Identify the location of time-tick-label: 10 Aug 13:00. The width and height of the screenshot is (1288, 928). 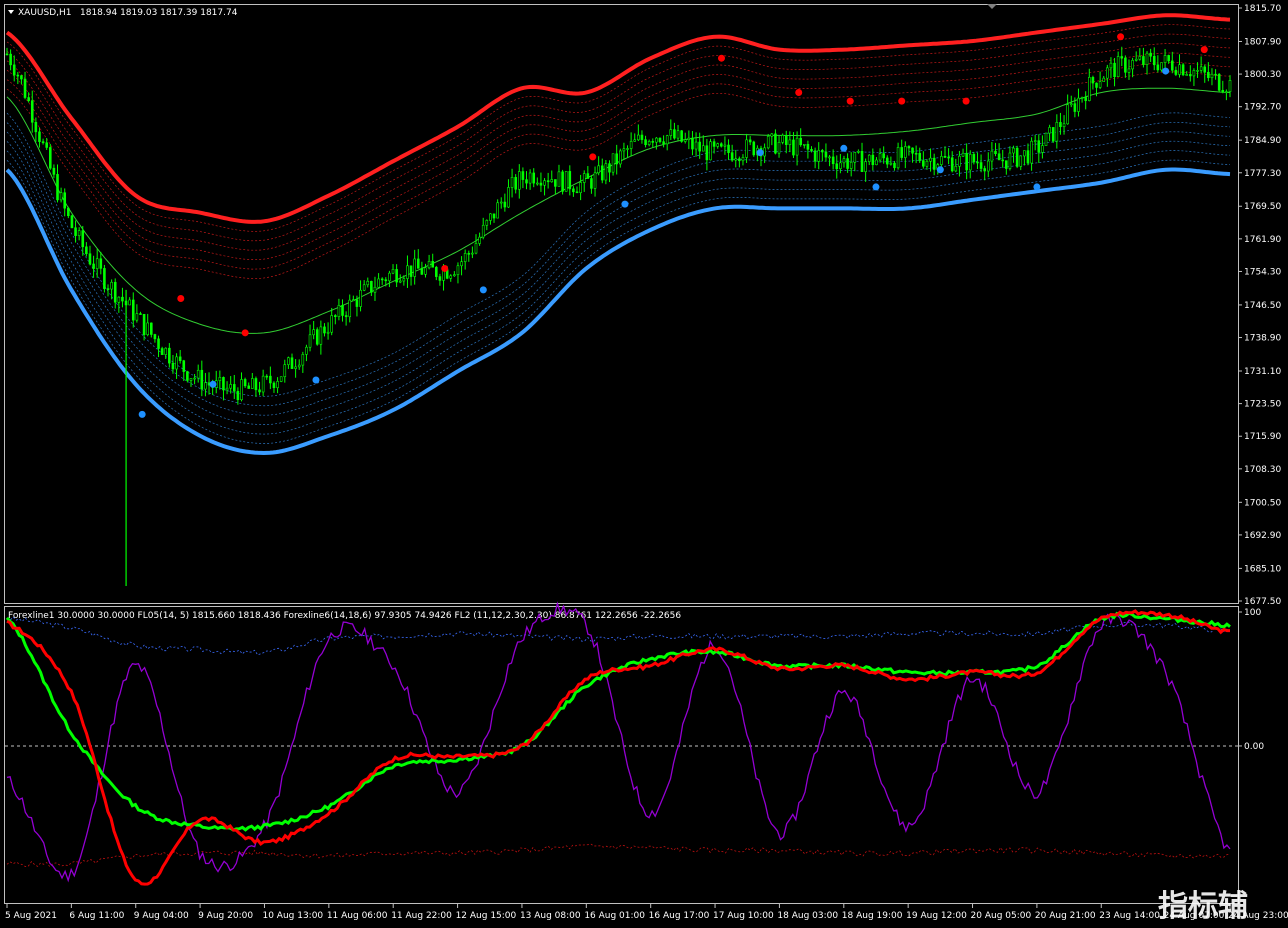
(292, 916).